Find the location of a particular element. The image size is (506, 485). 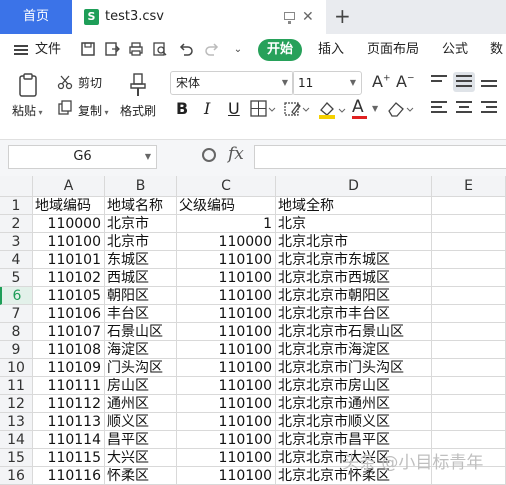

increase-font-size-button: A+ is located at coordinates (381, 81).